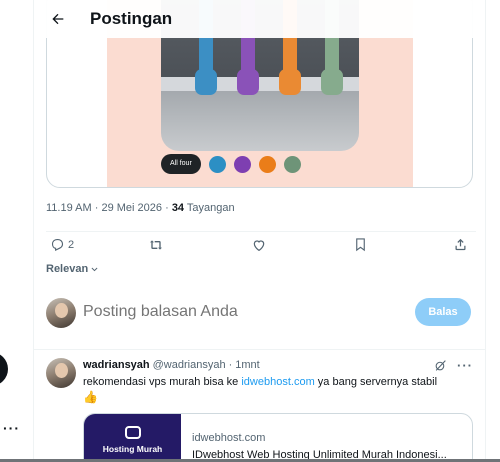  What do you see at coordinates (131, 18) in the screenshot?
I see `page-title: Postingan` at bounding box center [131, 18].